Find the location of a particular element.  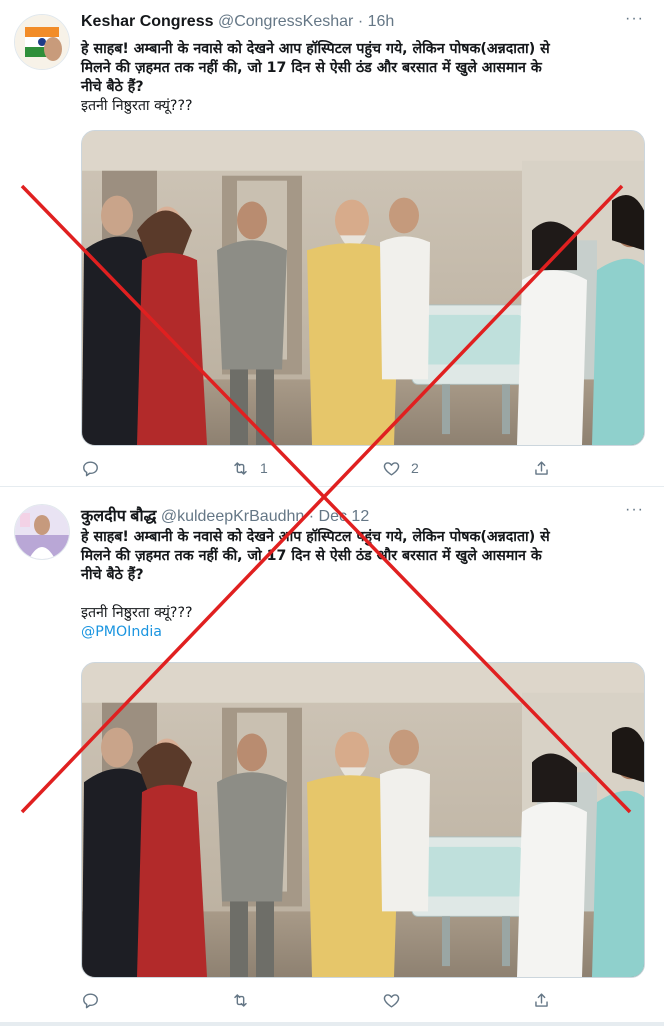

timestamp: 16h is located at coordinates (381, 21).